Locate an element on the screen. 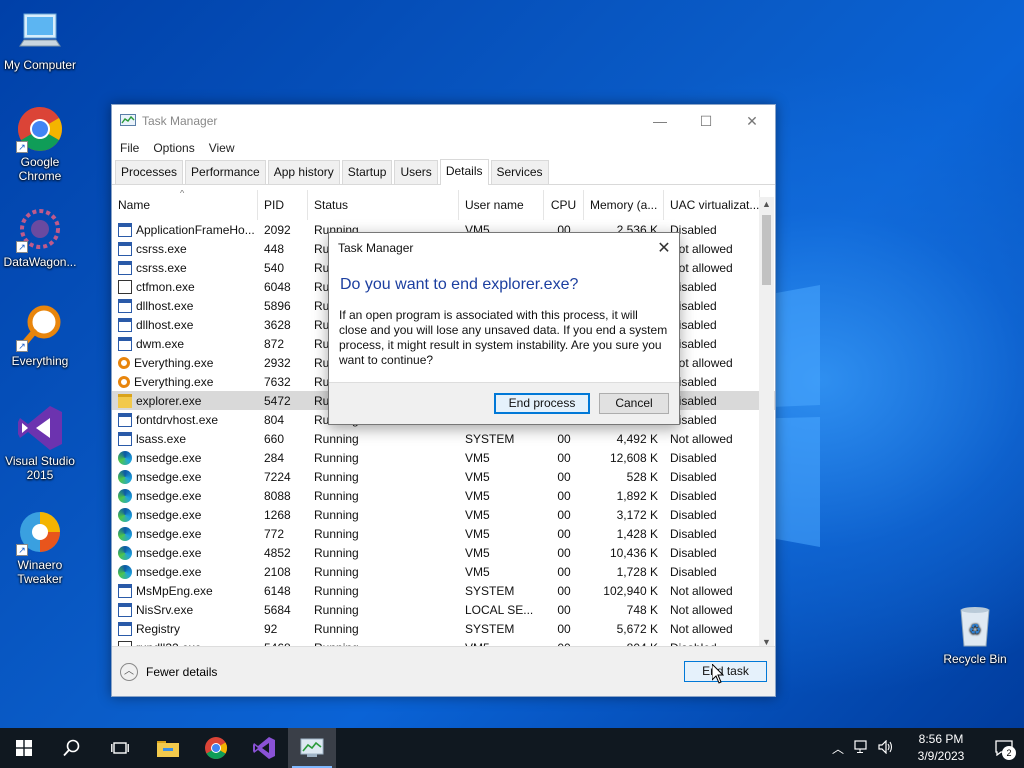 The image size is (1024, 768). cell-cpu: 00 is located at coordinates (564, 590).